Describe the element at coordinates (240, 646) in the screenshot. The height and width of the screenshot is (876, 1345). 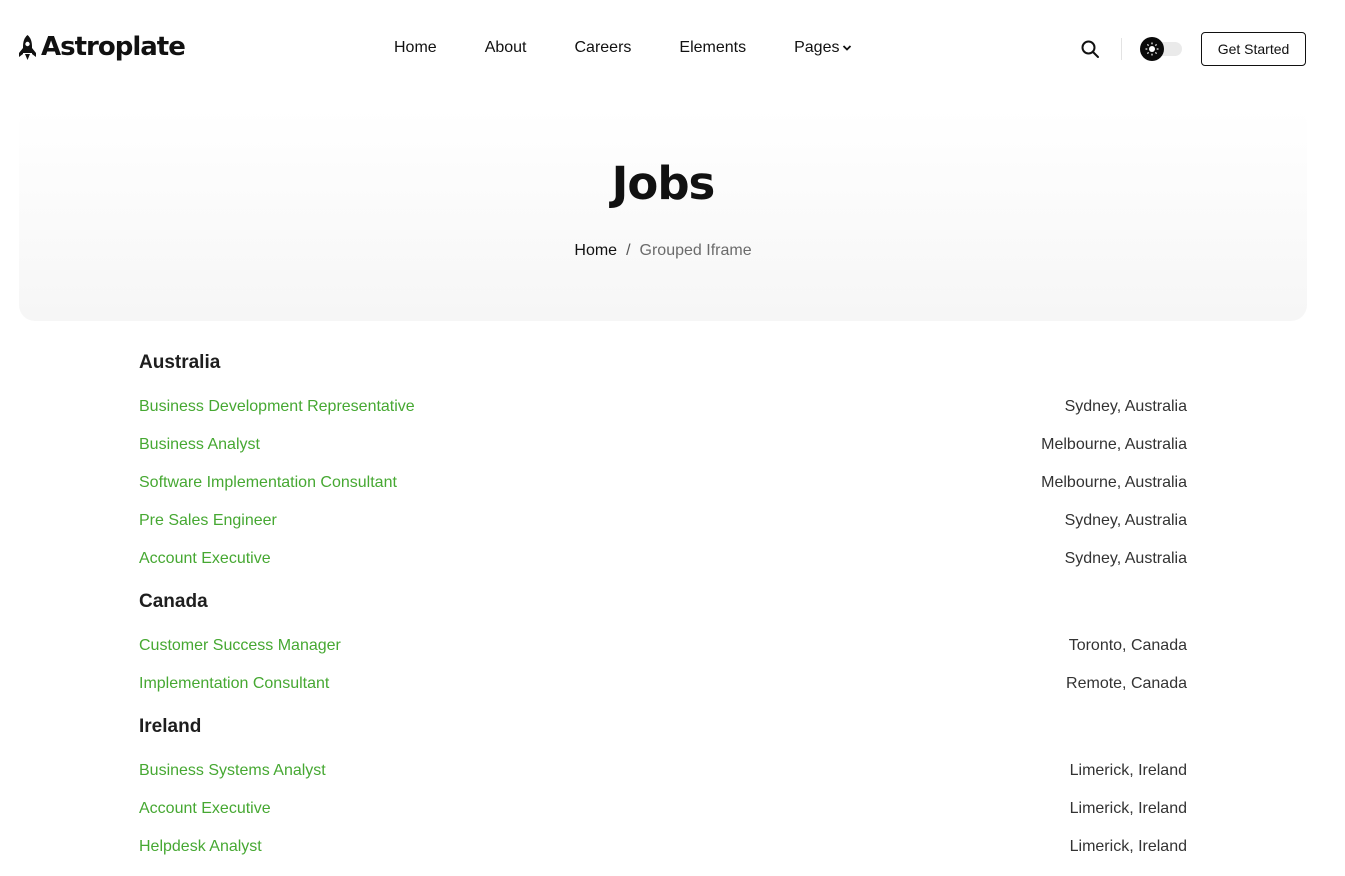
I see `job-title-link: Customer Success Manager` at that location.